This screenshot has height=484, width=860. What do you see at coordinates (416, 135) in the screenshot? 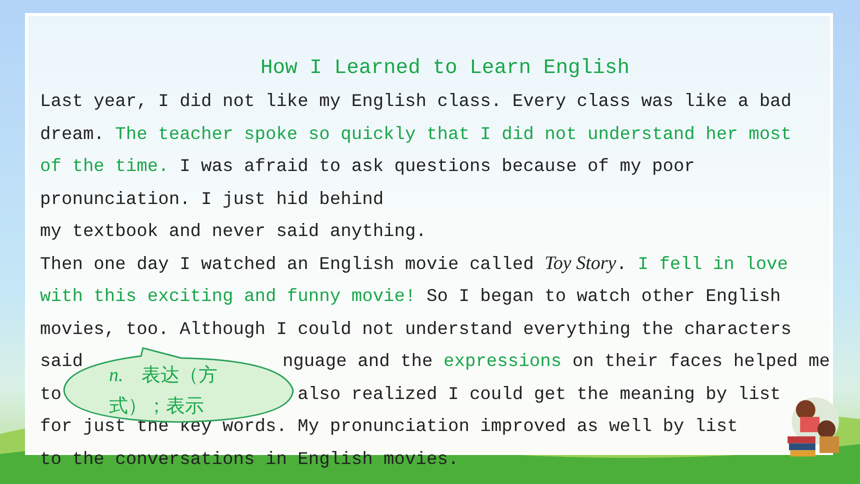
I see `text-line: dream. The teacher spoke so quickly that I did not understand her most` at bounding box center [416, 135].